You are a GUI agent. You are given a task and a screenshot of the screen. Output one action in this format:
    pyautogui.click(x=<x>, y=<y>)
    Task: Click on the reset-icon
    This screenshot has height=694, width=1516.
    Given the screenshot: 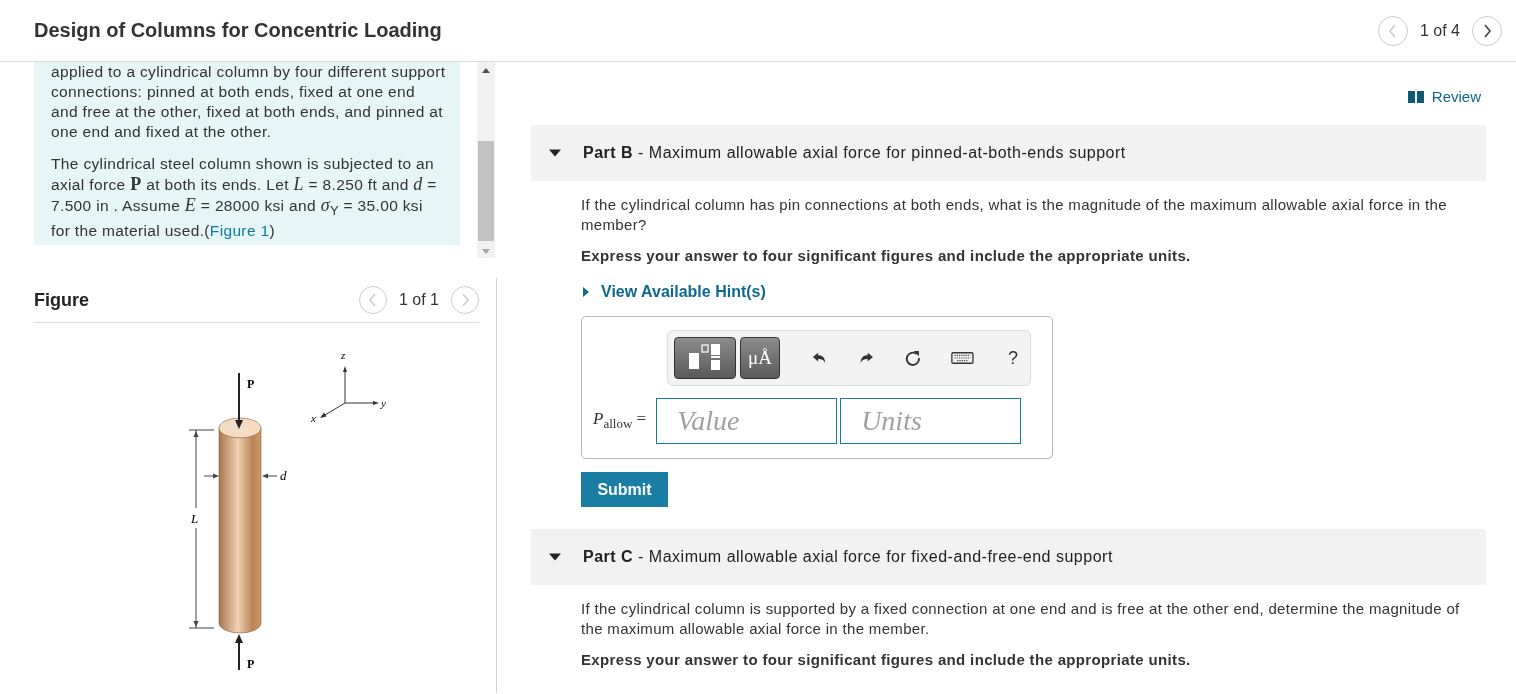 What is the action you would take?
    pyautogui.click(x=912, y=358)
    